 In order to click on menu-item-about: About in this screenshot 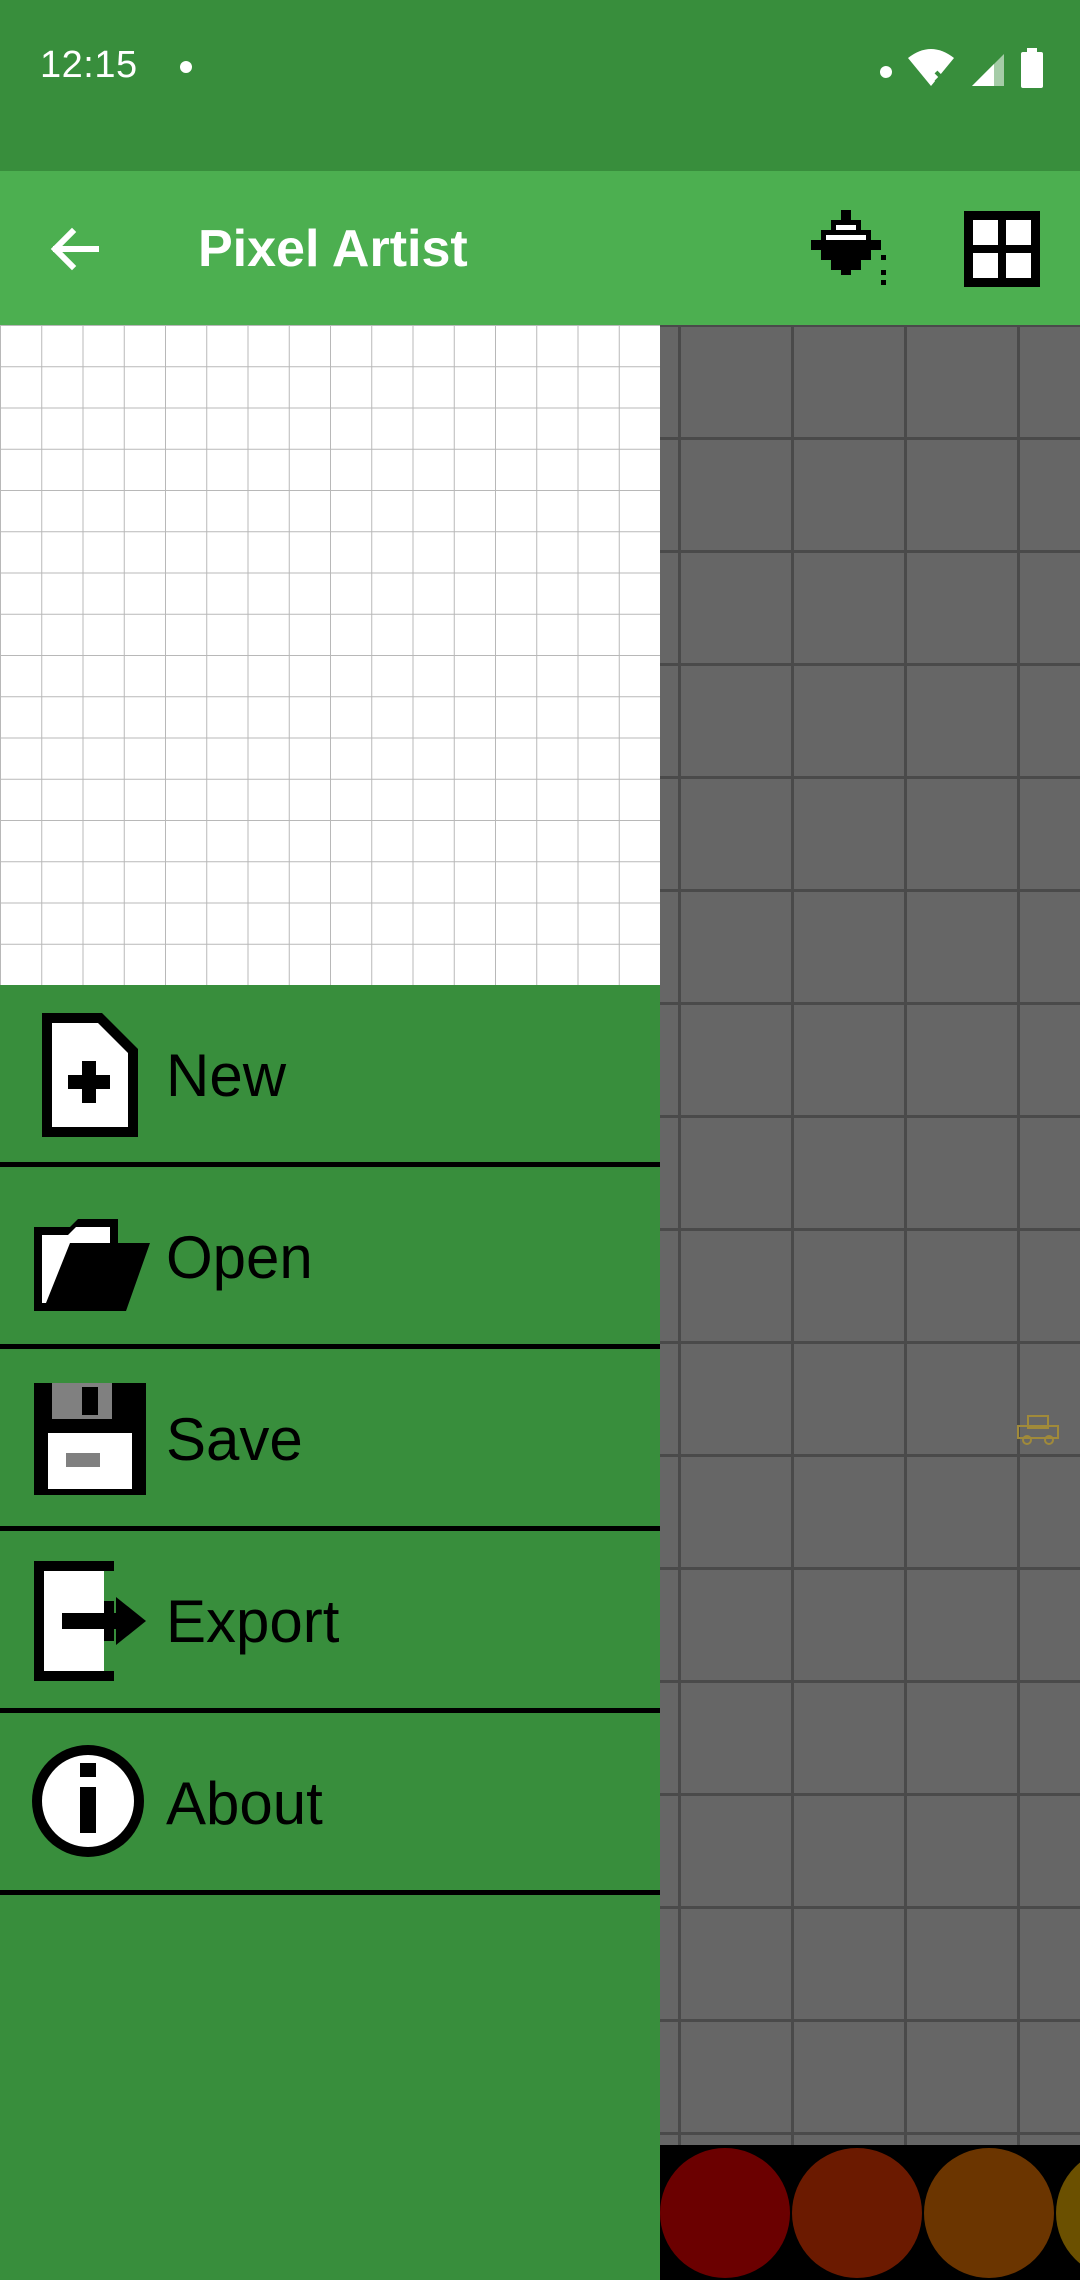, I will do `click(330, 1804)`.